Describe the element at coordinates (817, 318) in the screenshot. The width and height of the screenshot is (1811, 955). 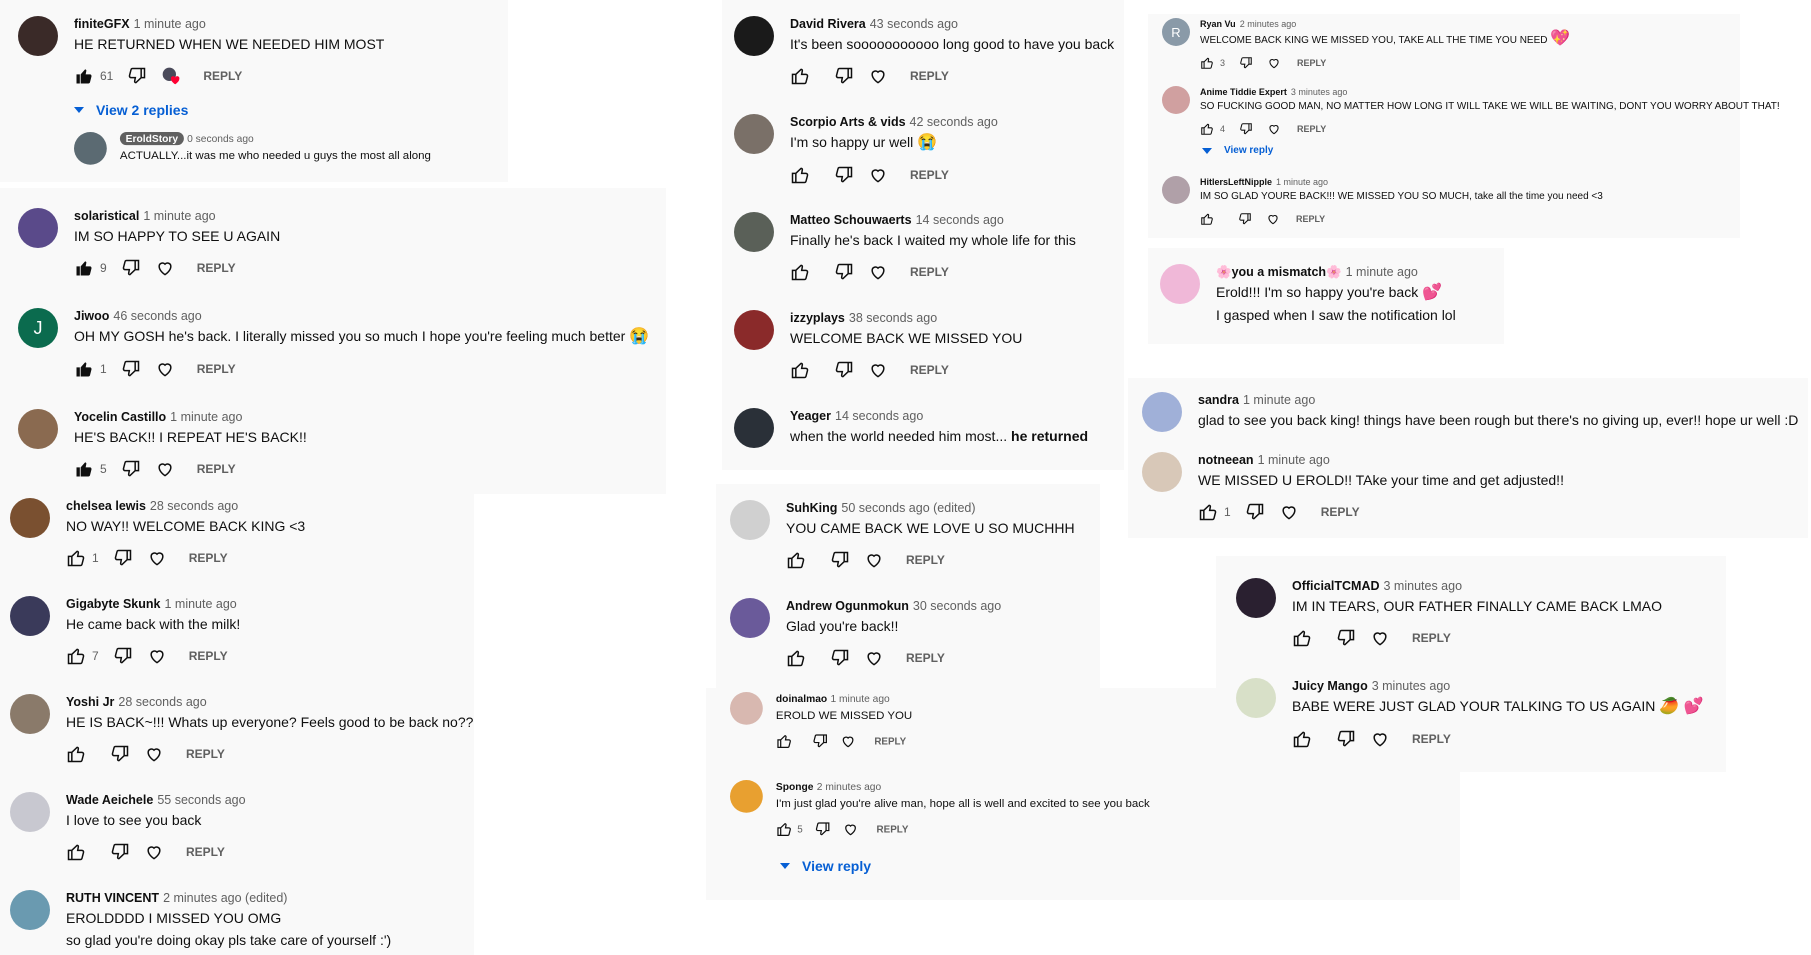
I see `author-name: izzyplays` at that location.